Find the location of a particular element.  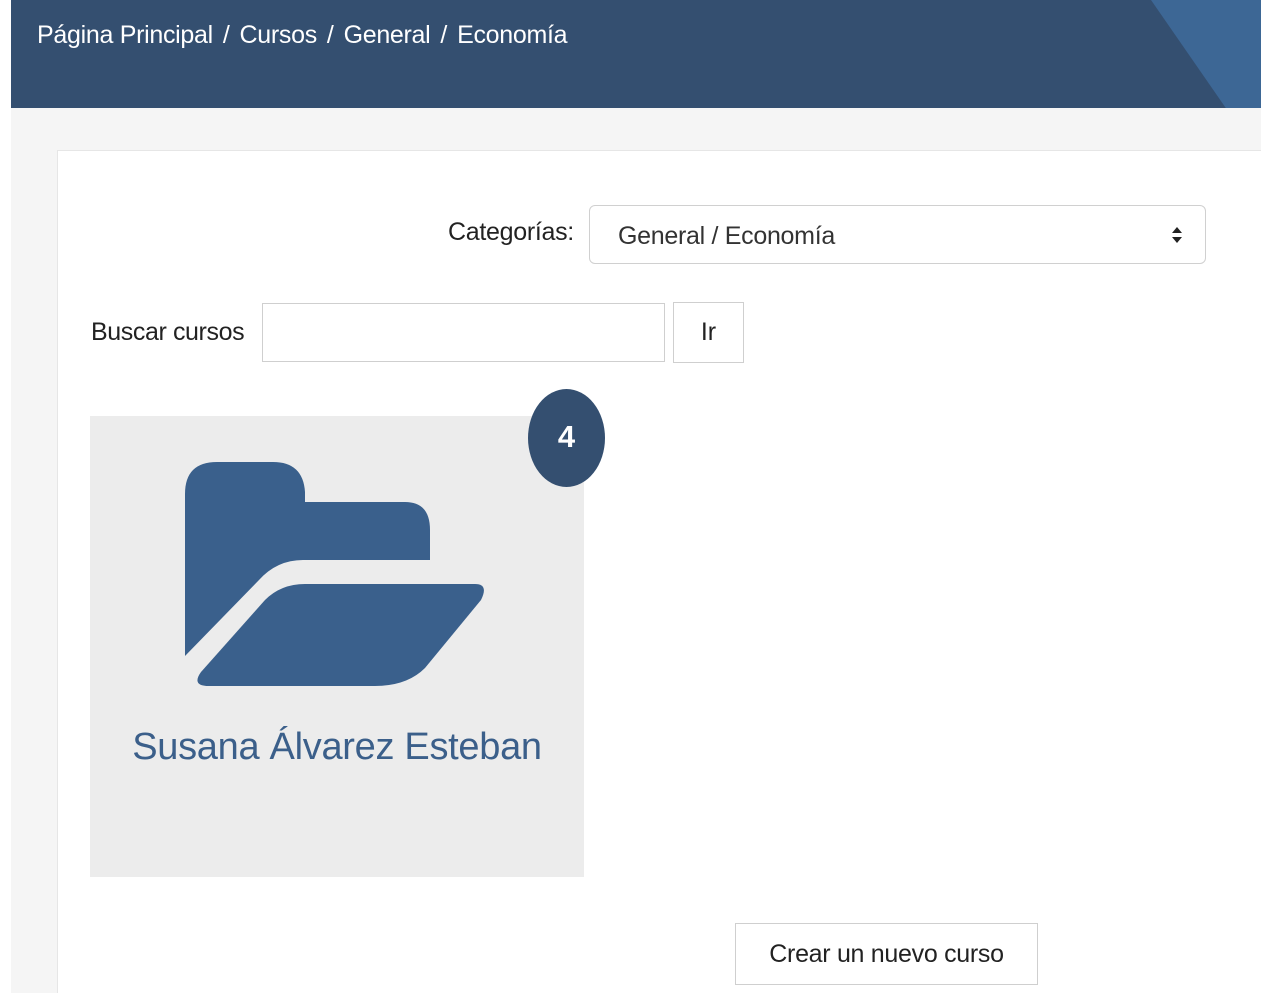

category-select-value: General / Economía is located at coordinates (726, 236).